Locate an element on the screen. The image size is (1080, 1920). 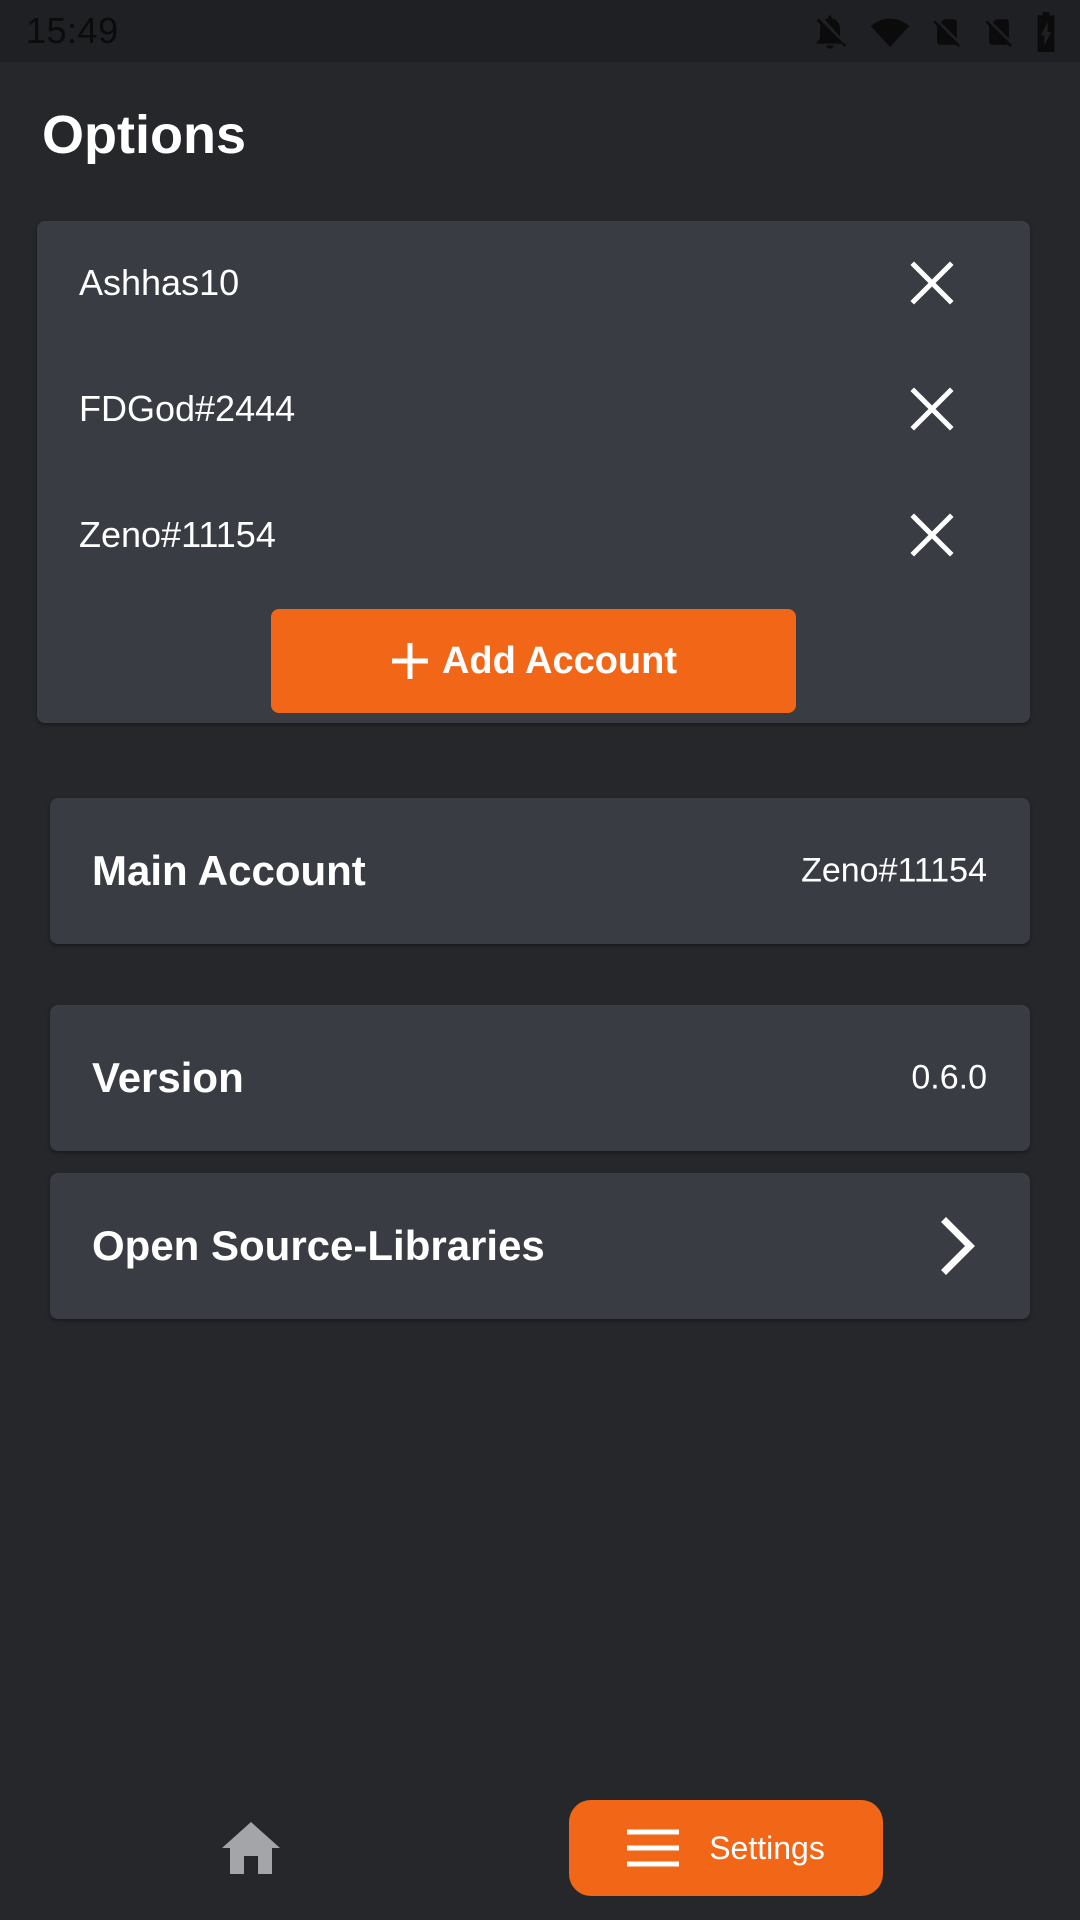
main-account-card: Main Account Zeno#11154 is located at coordinates (540, 871).